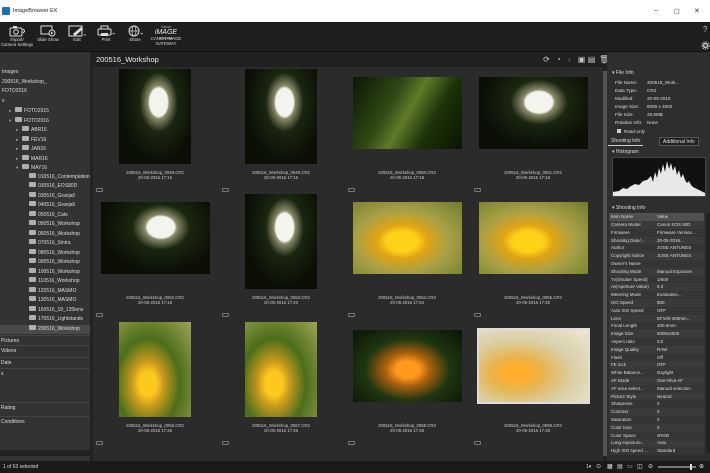 The height and width of the screenshot is (473, 710). What do you see at coordinates (656, 404) in the screenshot?
I see `table-row: Sharpness 0` at bounding box center [656, 404].